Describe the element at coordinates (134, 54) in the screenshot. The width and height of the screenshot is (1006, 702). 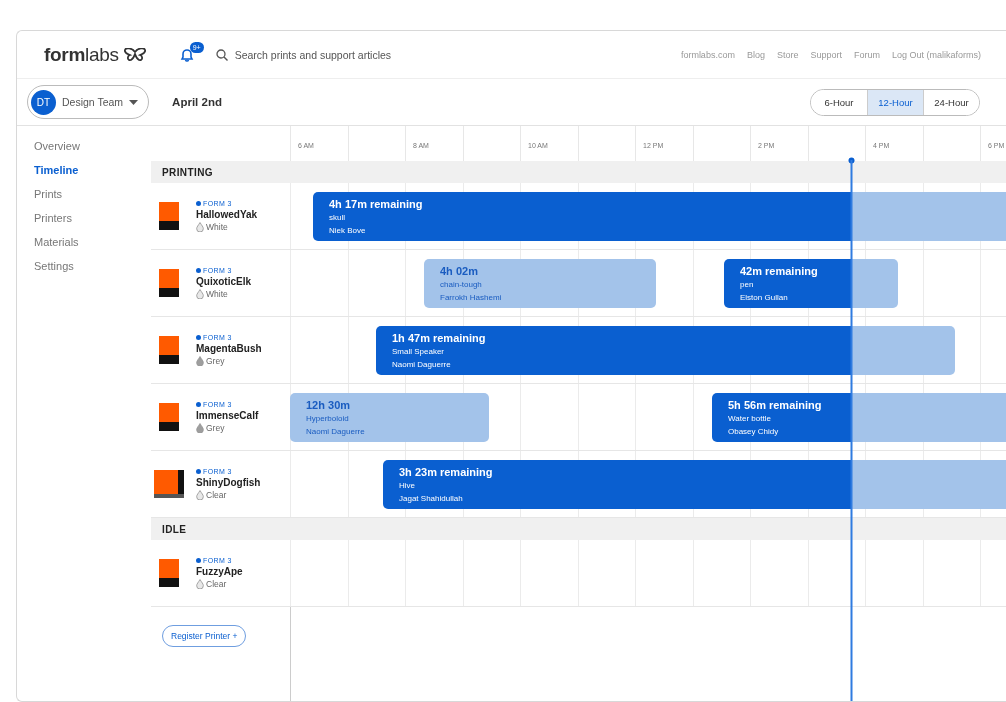
I see `butterfly-logo-icon` at that location.